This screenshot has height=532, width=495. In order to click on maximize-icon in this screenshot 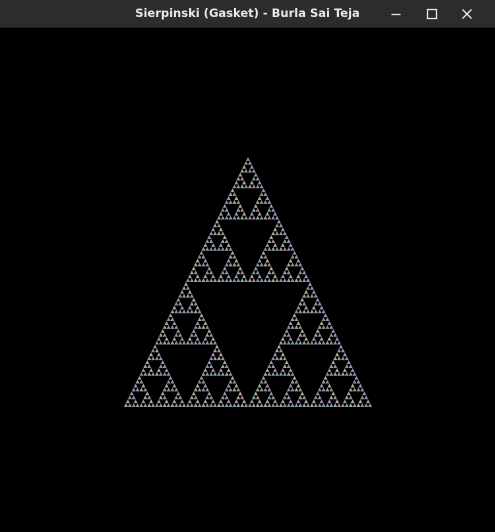, I will do `click(432, 14)`.